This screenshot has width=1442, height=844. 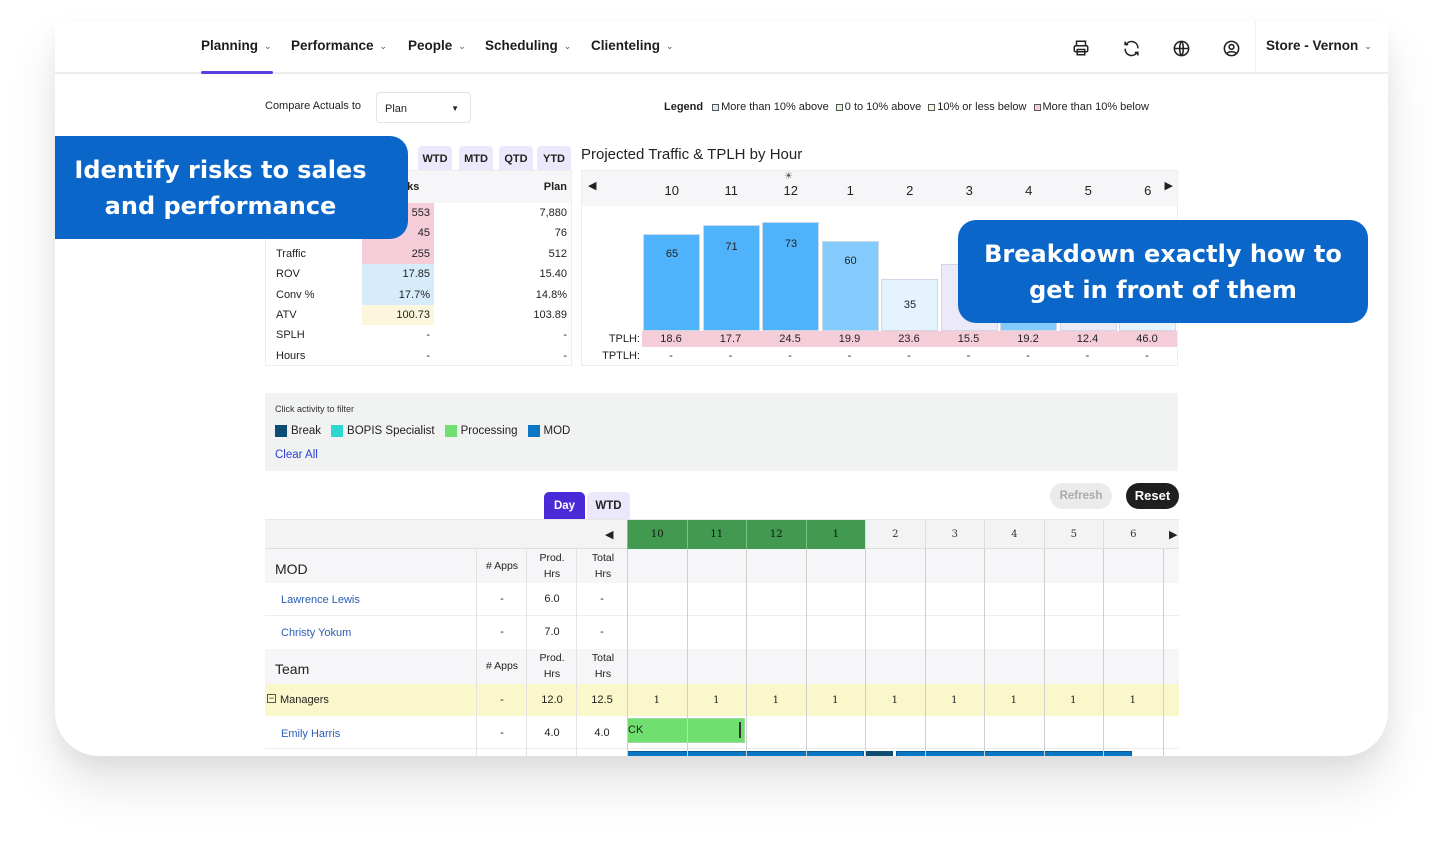 I want to click on activity-break: Break, so click(x=298, y=431).